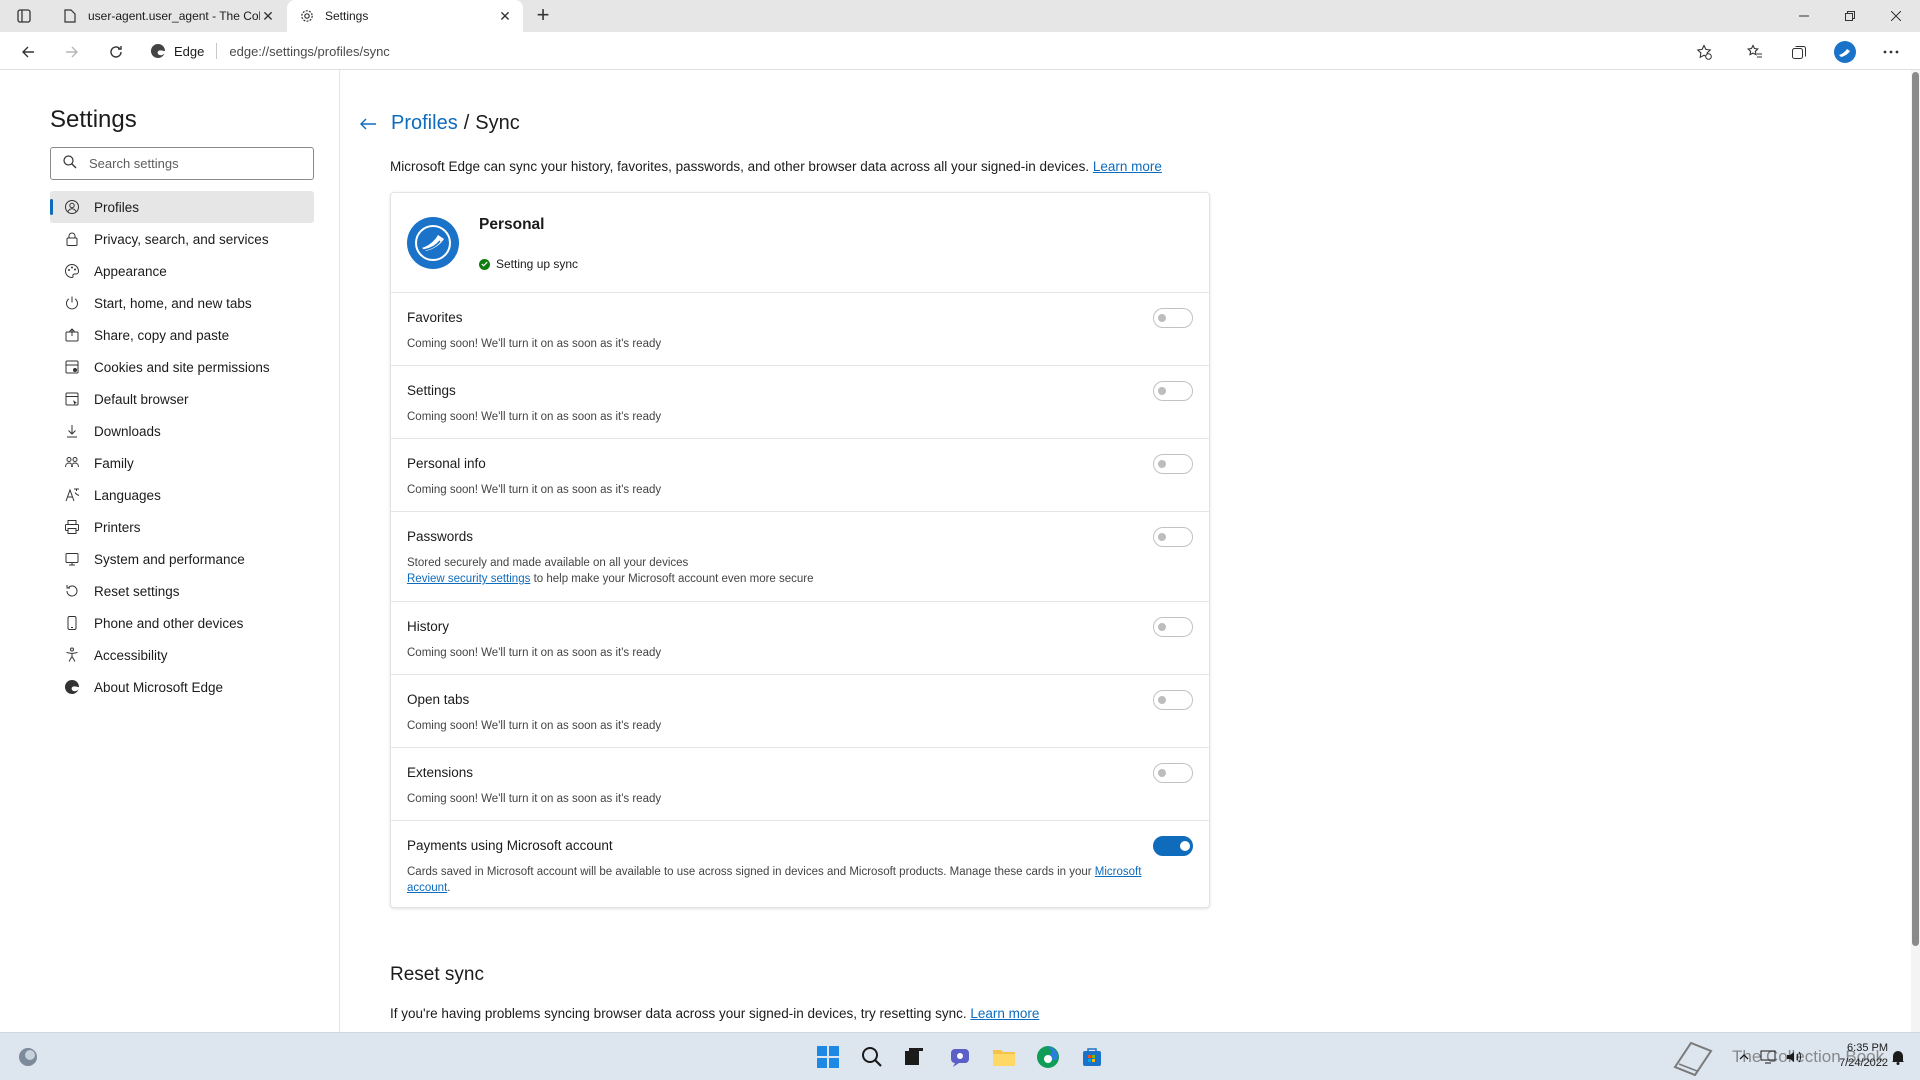 The height and width of the screenshot is (1080, 1920). What do you see at coordinates (72, 239) in the screenshot?
I see `lock-icon` at bounding box center [72, 239].